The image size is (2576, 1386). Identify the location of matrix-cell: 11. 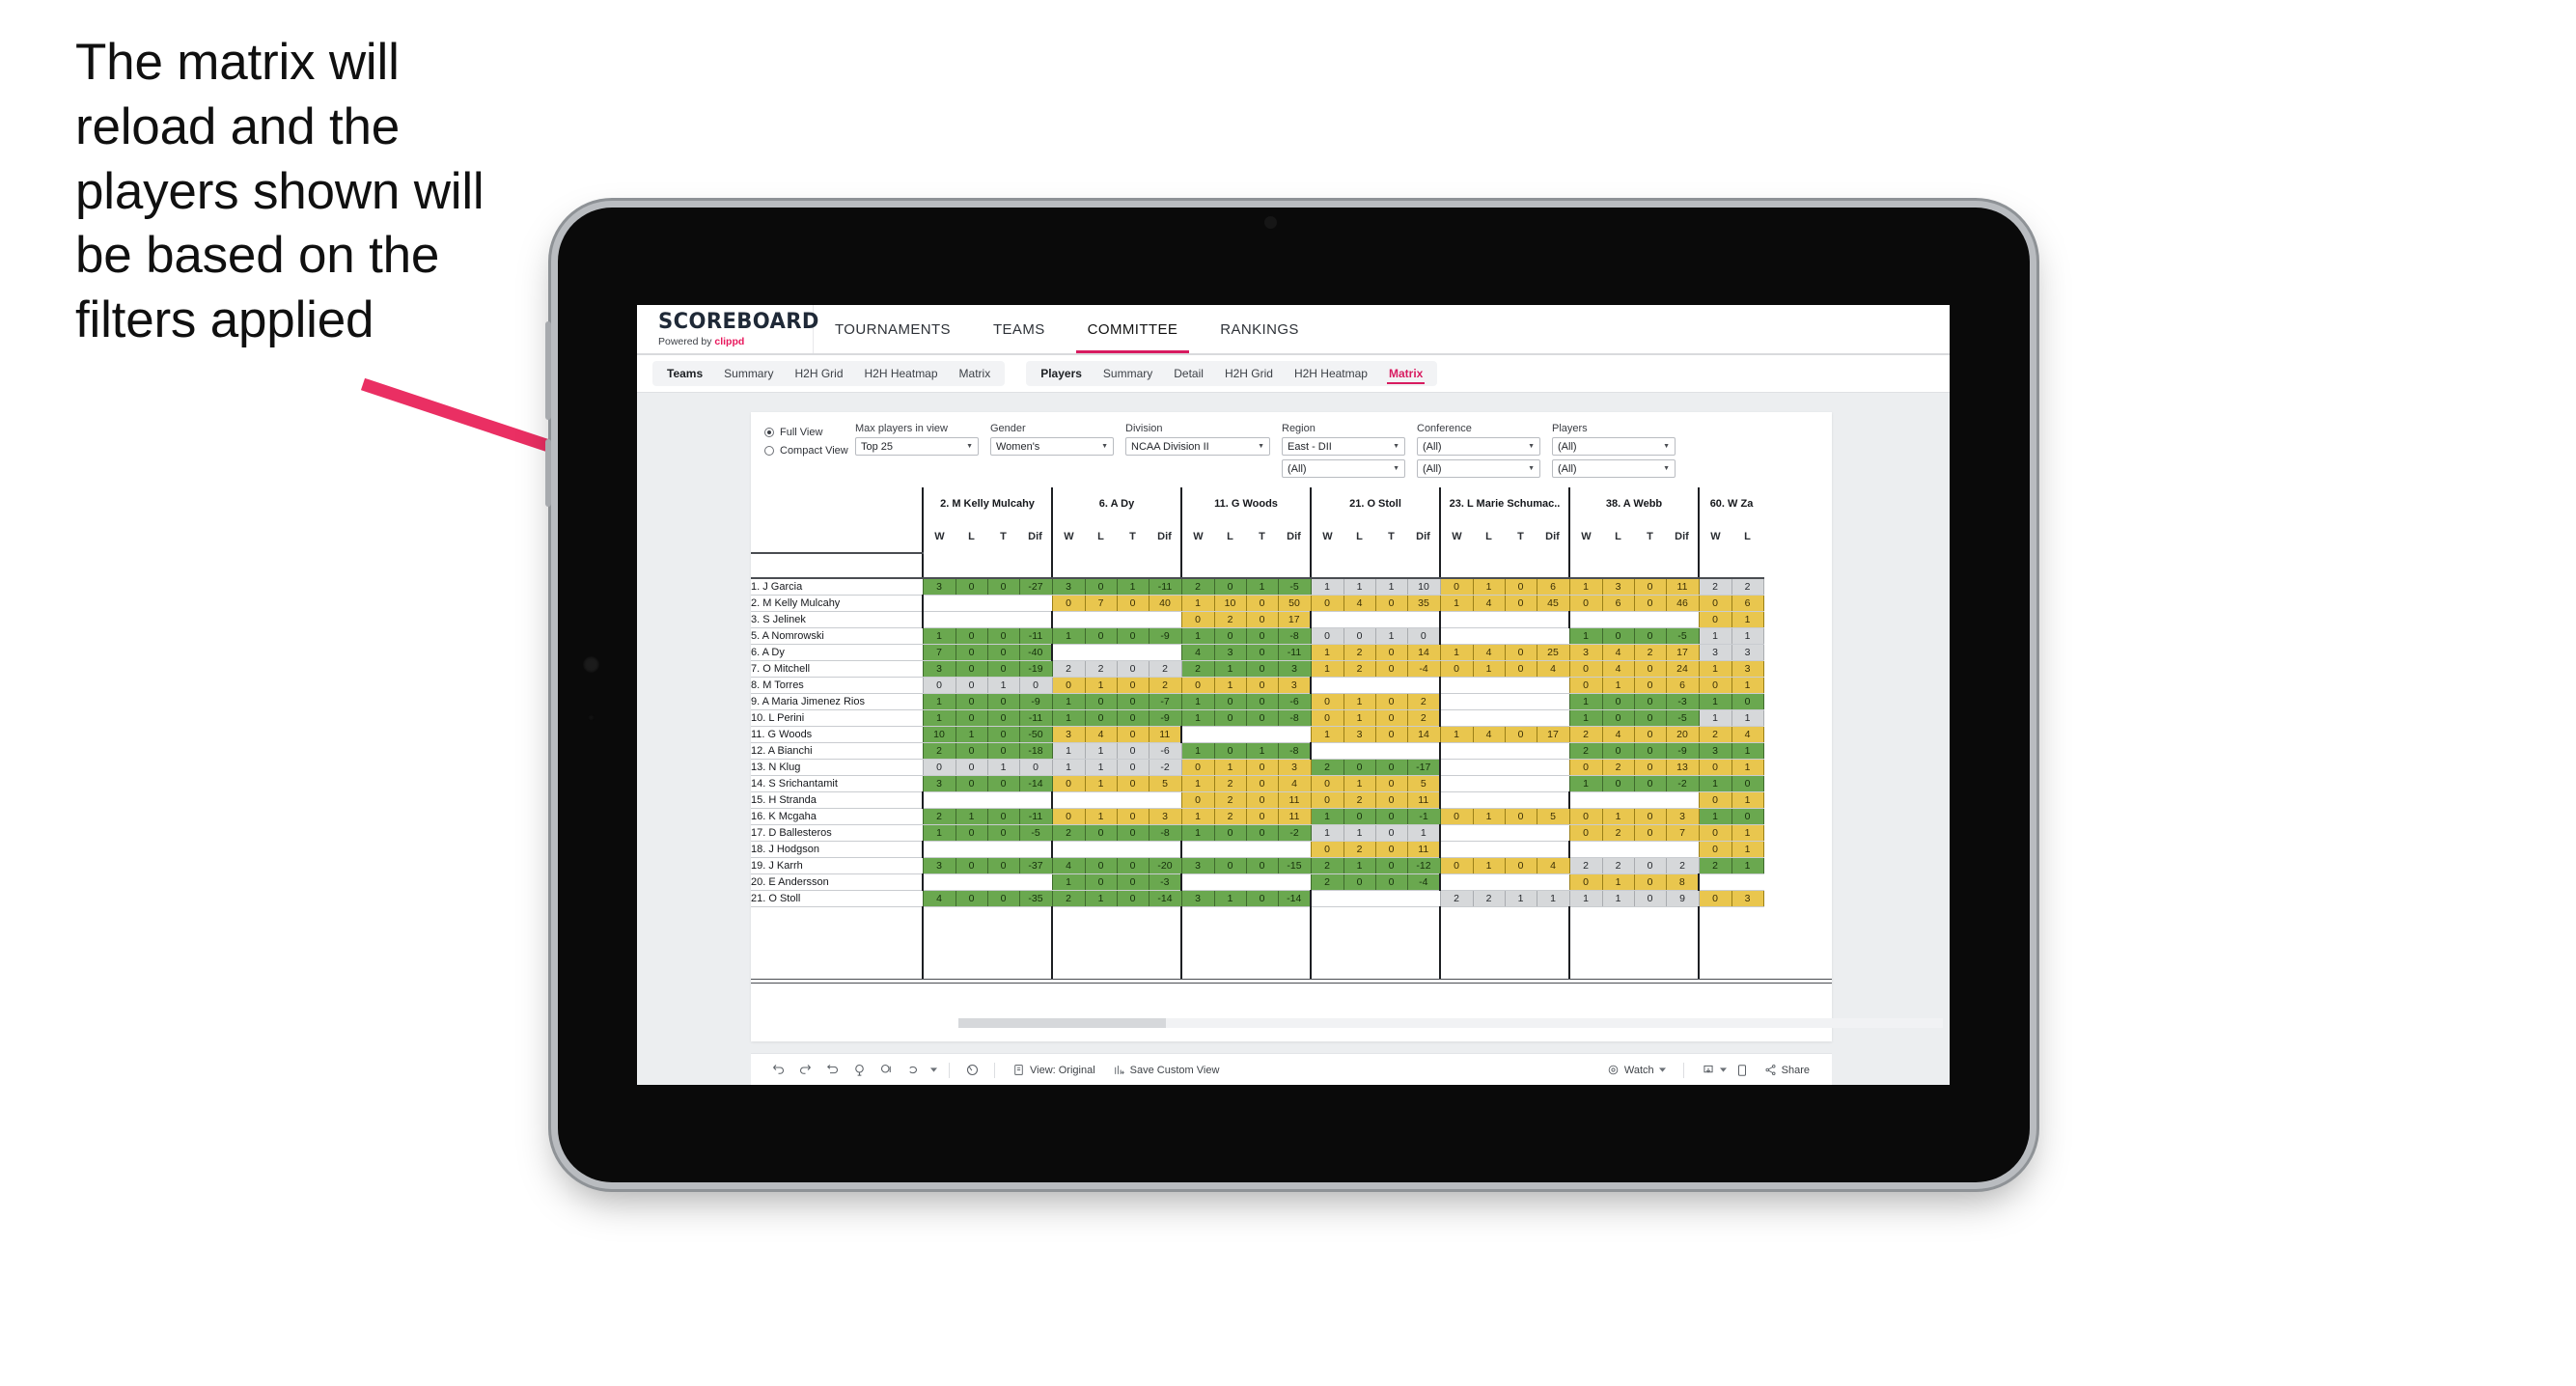
(1423, 799).